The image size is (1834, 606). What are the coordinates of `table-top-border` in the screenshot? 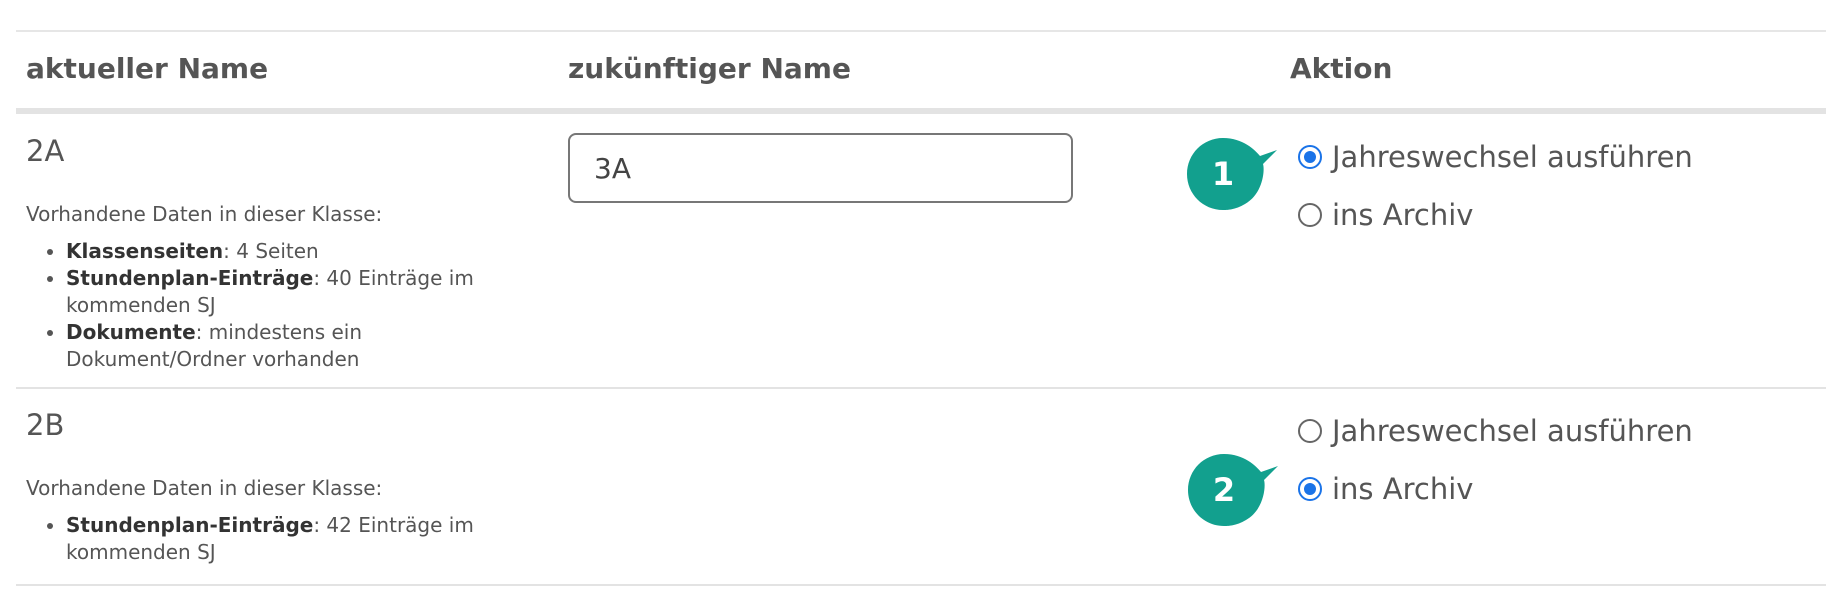 It's located at (921, 31).